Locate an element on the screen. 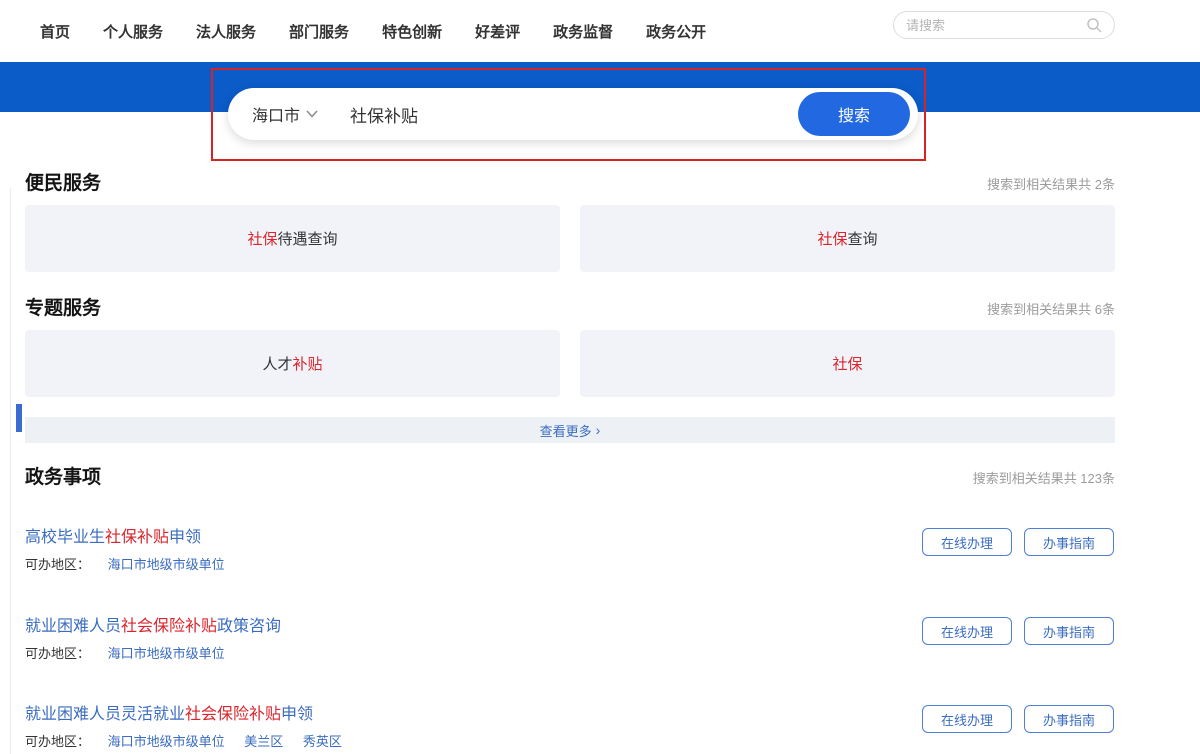 Image resolution: width=1200 pixels, height=754 pixels. item-title-highlight: 社保补贴 is located at coordinates (137, 537).